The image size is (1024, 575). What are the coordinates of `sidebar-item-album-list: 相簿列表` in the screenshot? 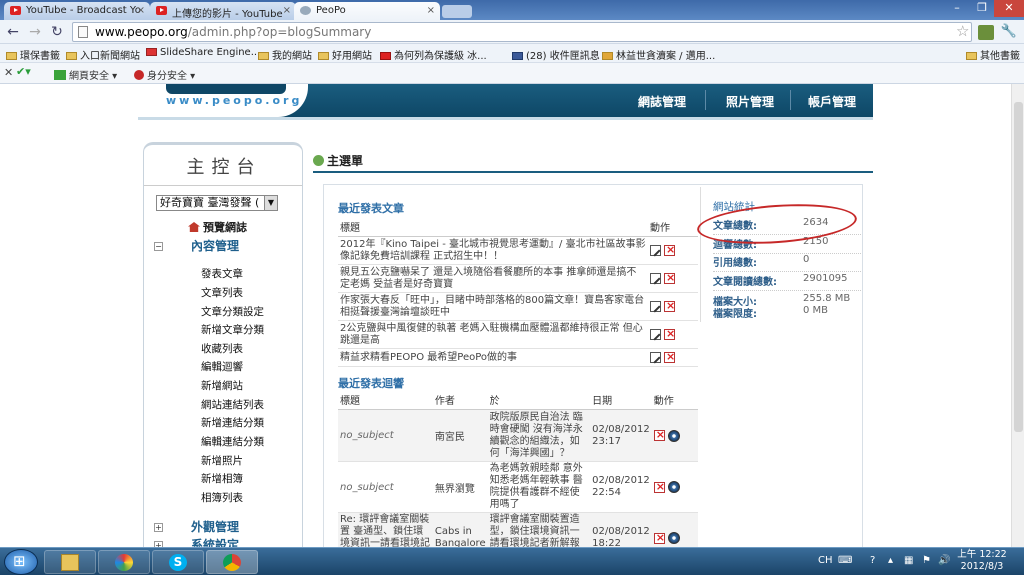 It's located at (222, 497).